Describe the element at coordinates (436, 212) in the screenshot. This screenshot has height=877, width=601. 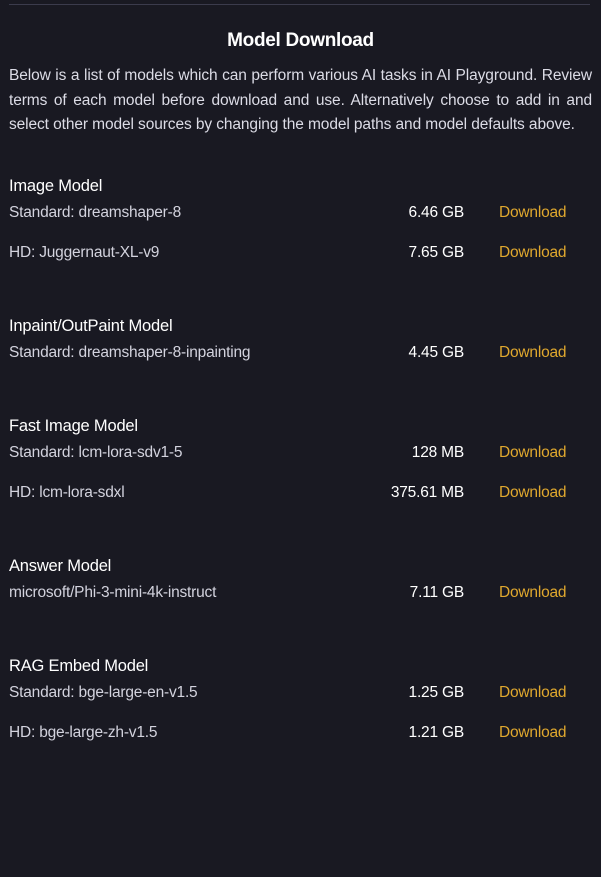
I see `model-size: 6.46 GB` at that location.